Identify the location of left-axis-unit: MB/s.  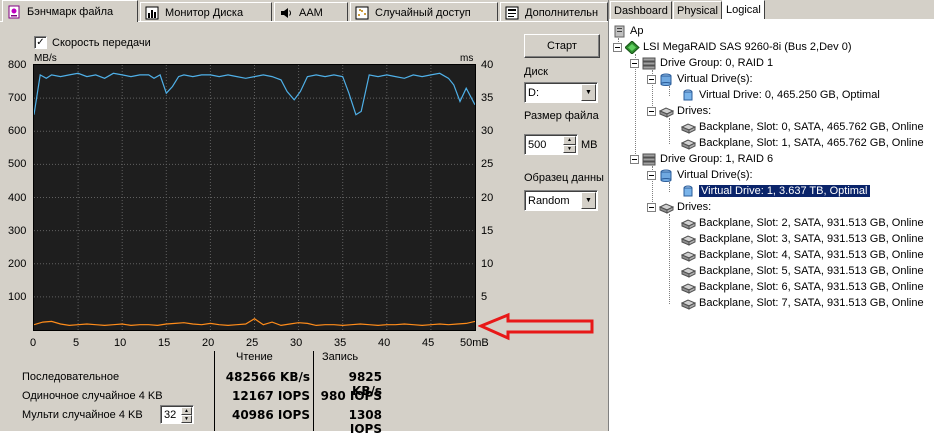
(45, 58).